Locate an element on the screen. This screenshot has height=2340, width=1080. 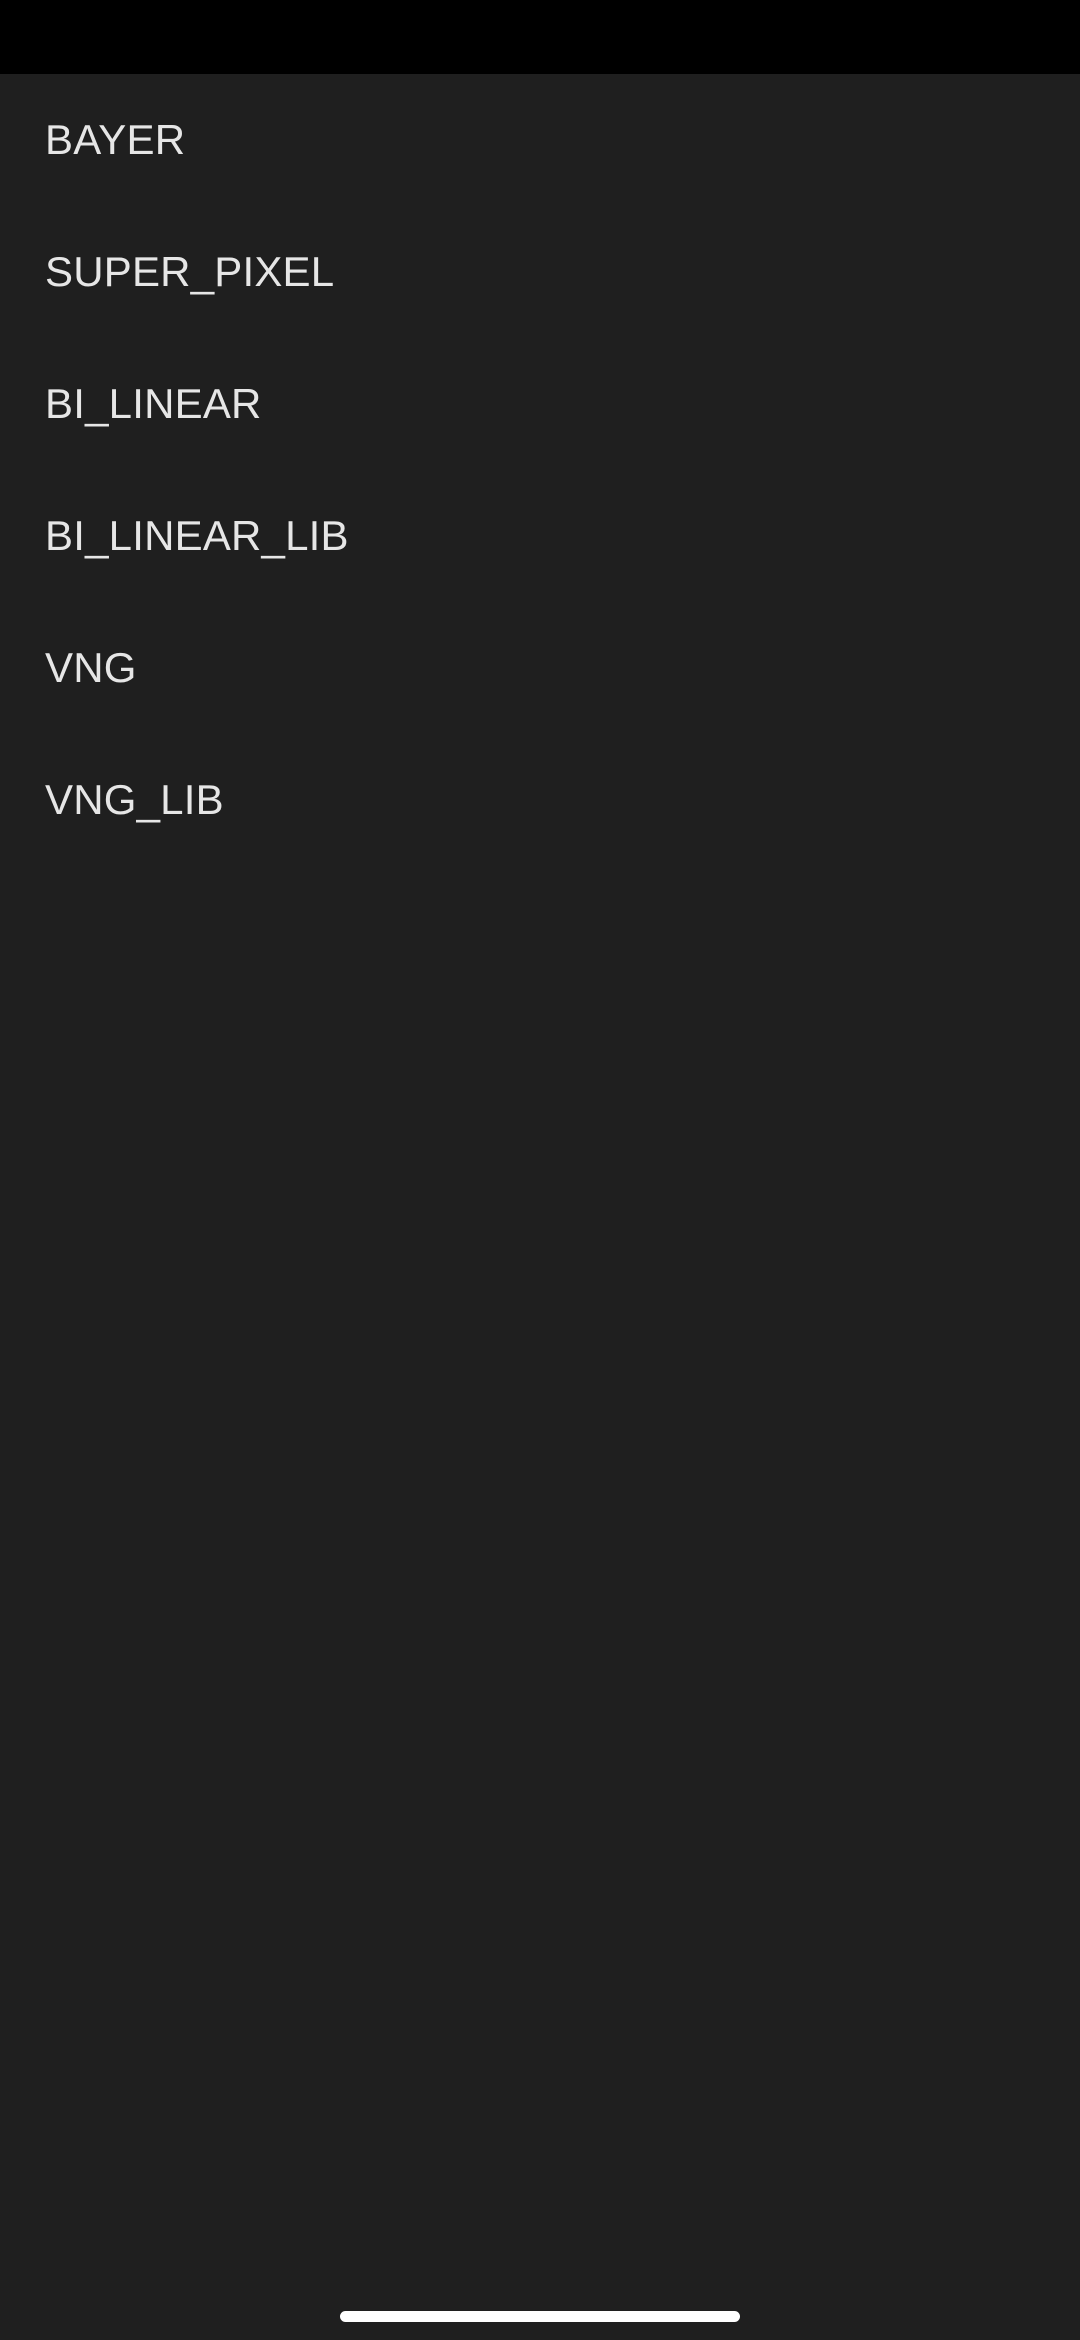
menu-item-label: BI_LINEAR is located at coordinates (153, 403).